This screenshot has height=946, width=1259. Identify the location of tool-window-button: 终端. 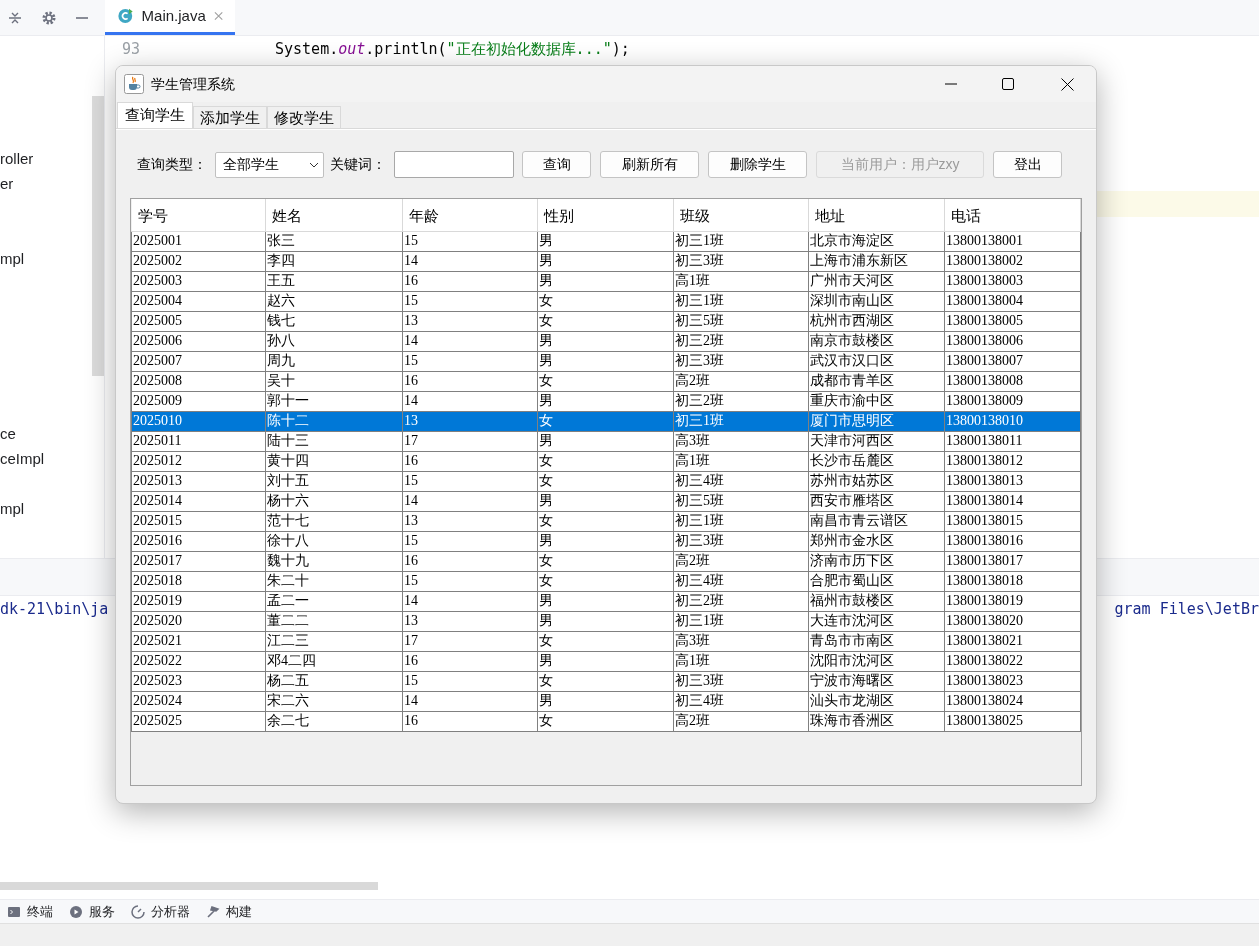
(40, 911).